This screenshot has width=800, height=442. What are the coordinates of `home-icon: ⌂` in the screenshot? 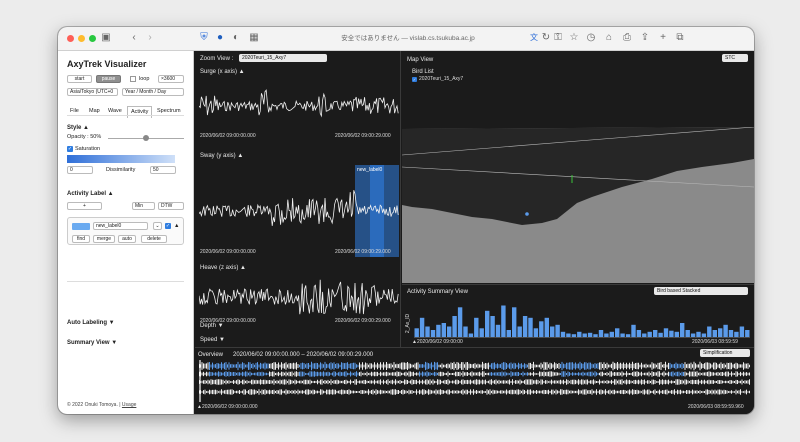 It's located at (609, 38).